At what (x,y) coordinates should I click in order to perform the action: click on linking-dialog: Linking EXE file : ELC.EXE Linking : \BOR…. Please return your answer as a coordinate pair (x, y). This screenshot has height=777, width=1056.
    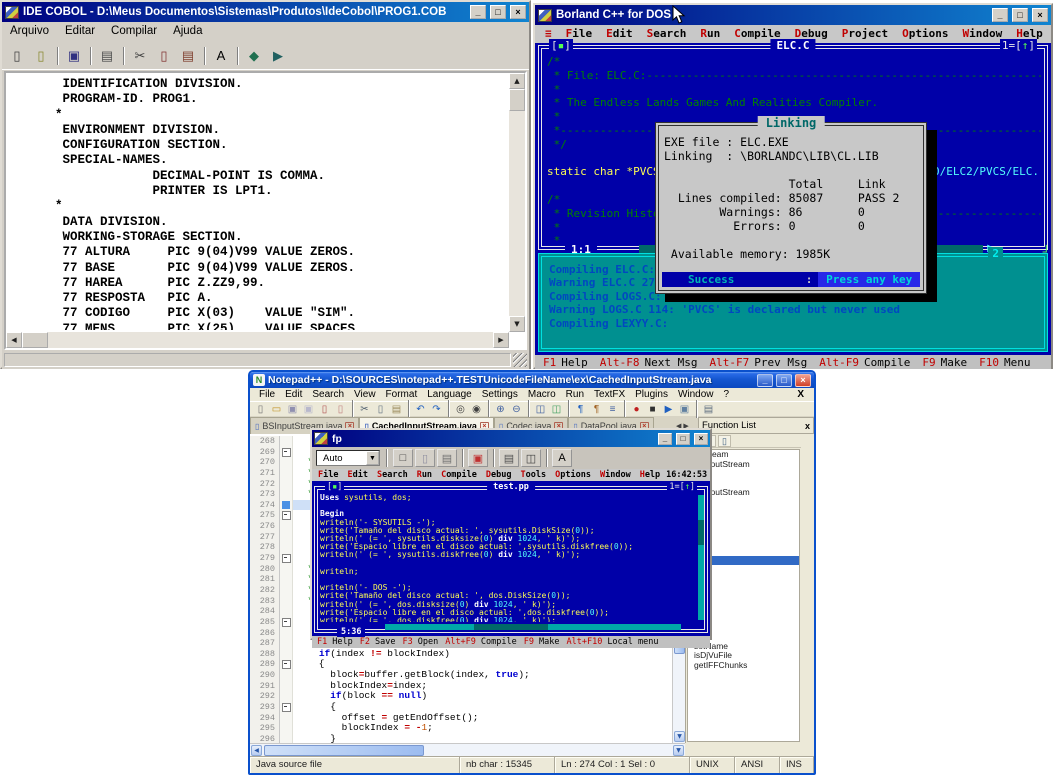
    Looking at the image, I should click on (791, 205).